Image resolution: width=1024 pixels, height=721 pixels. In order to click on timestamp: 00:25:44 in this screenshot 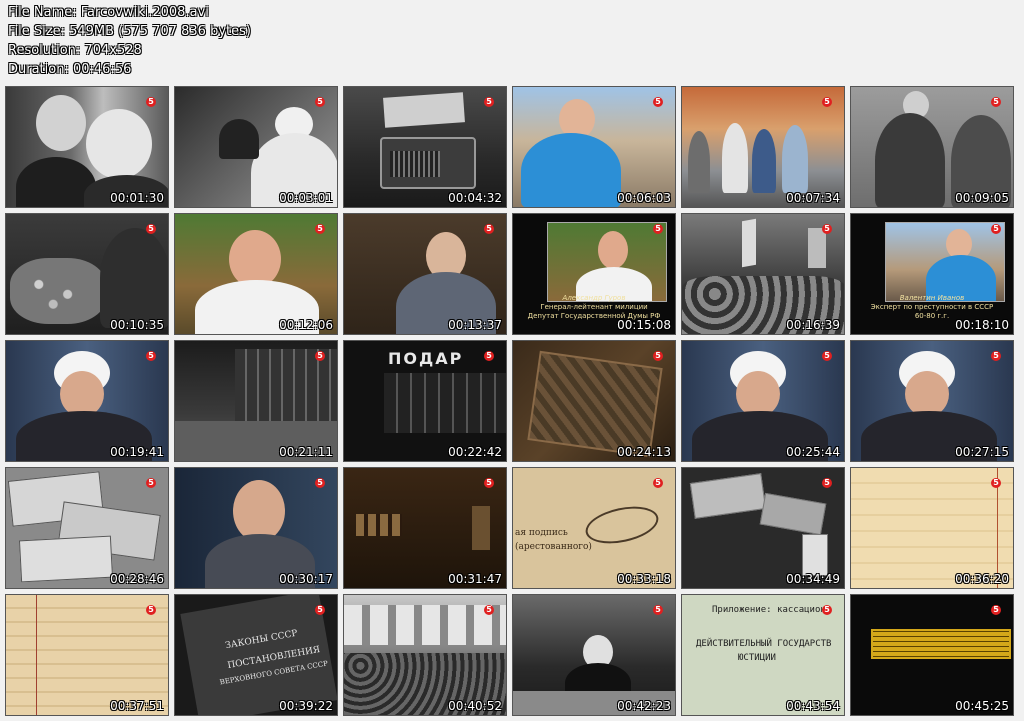, I will do `click(813, 452)`.